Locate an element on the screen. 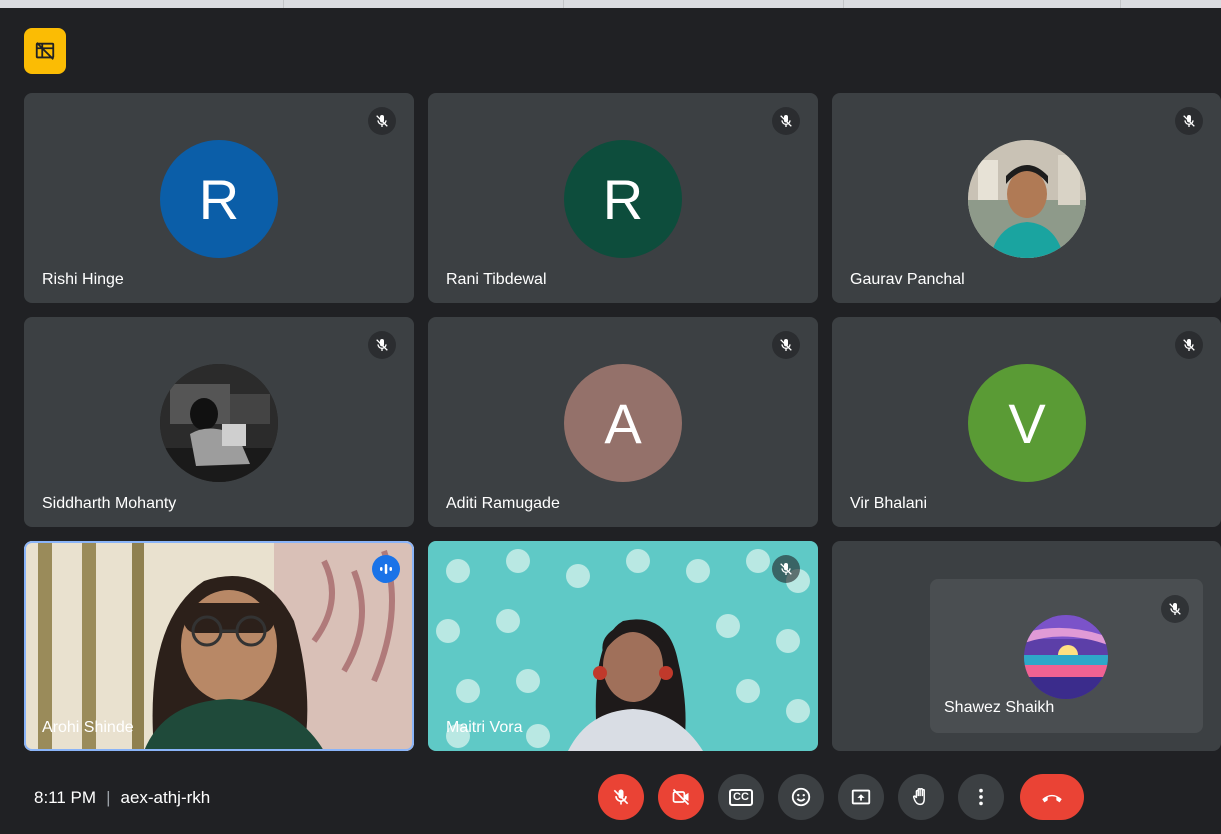 Image resolution: width=1221 pixels, height=834 pixels. participant-name: Gaurav Panchal is located at coordinates (907, 279).